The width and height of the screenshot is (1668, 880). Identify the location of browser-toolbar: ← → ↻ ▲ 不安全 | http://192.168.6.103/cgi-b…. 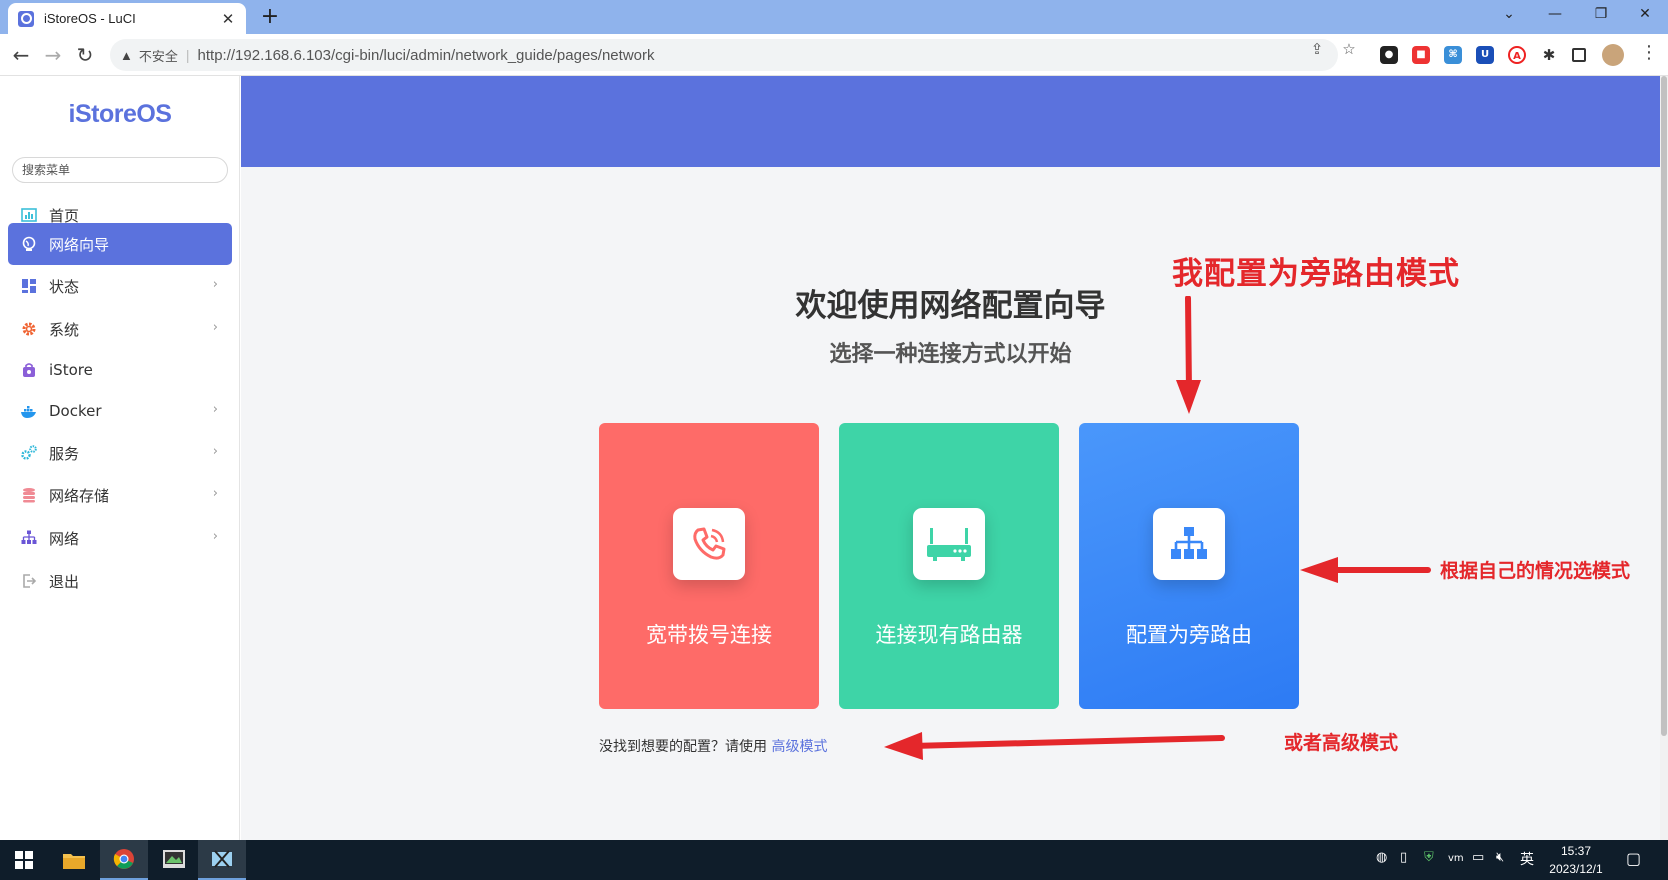
(834, 55).